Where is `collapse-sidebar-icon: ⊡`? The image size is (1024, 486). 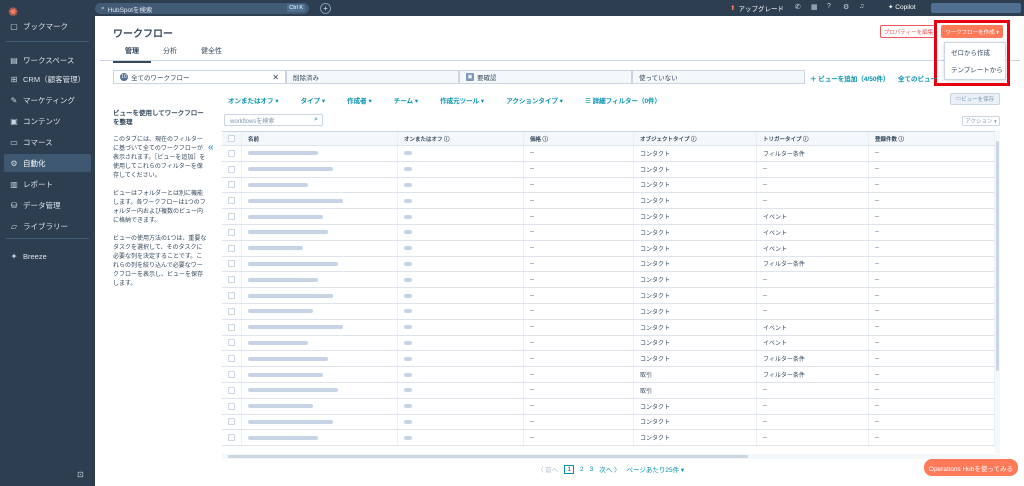 collapse-sidebar-icon: ⊡ is located at coordinates (80, 474).